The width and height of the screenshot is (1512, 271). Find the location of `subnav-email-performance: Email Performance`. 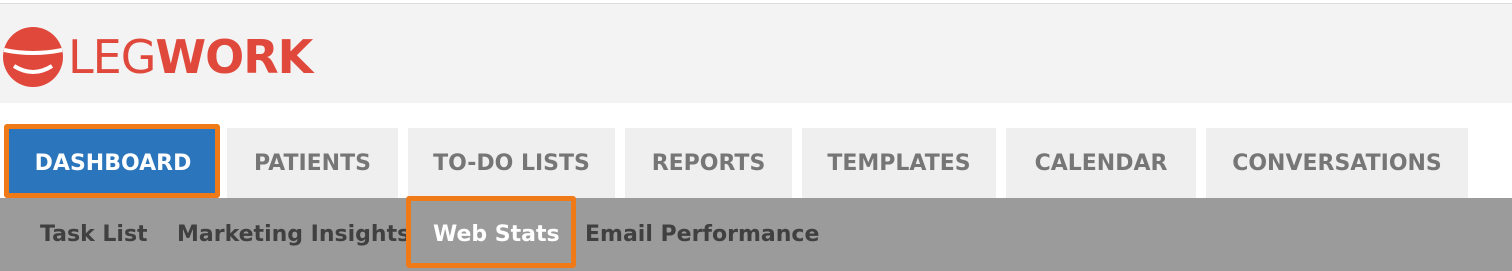

subnav-email-performance: Email Performance is located at coordinates (702, 234).